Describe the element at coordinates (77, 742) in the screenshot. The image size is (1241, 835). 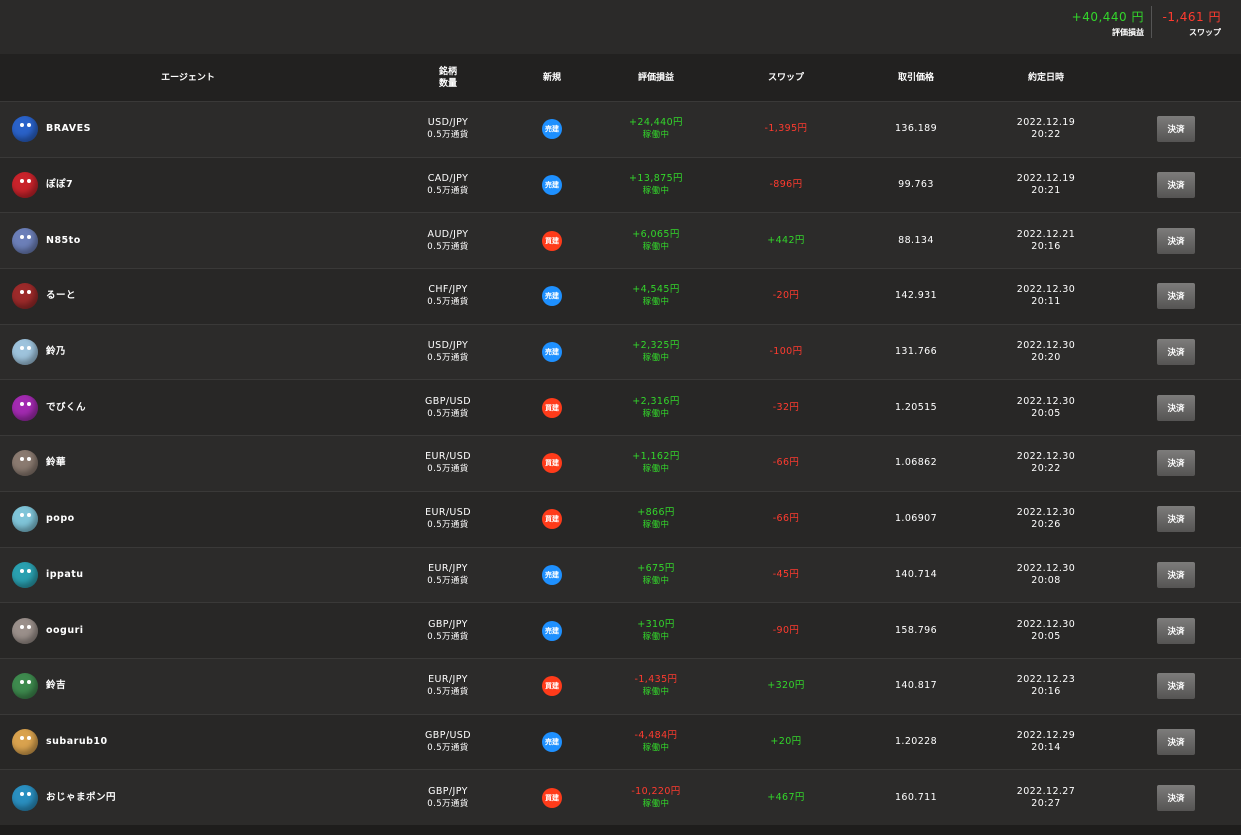
I see `agent-name: subarub10` at that location.